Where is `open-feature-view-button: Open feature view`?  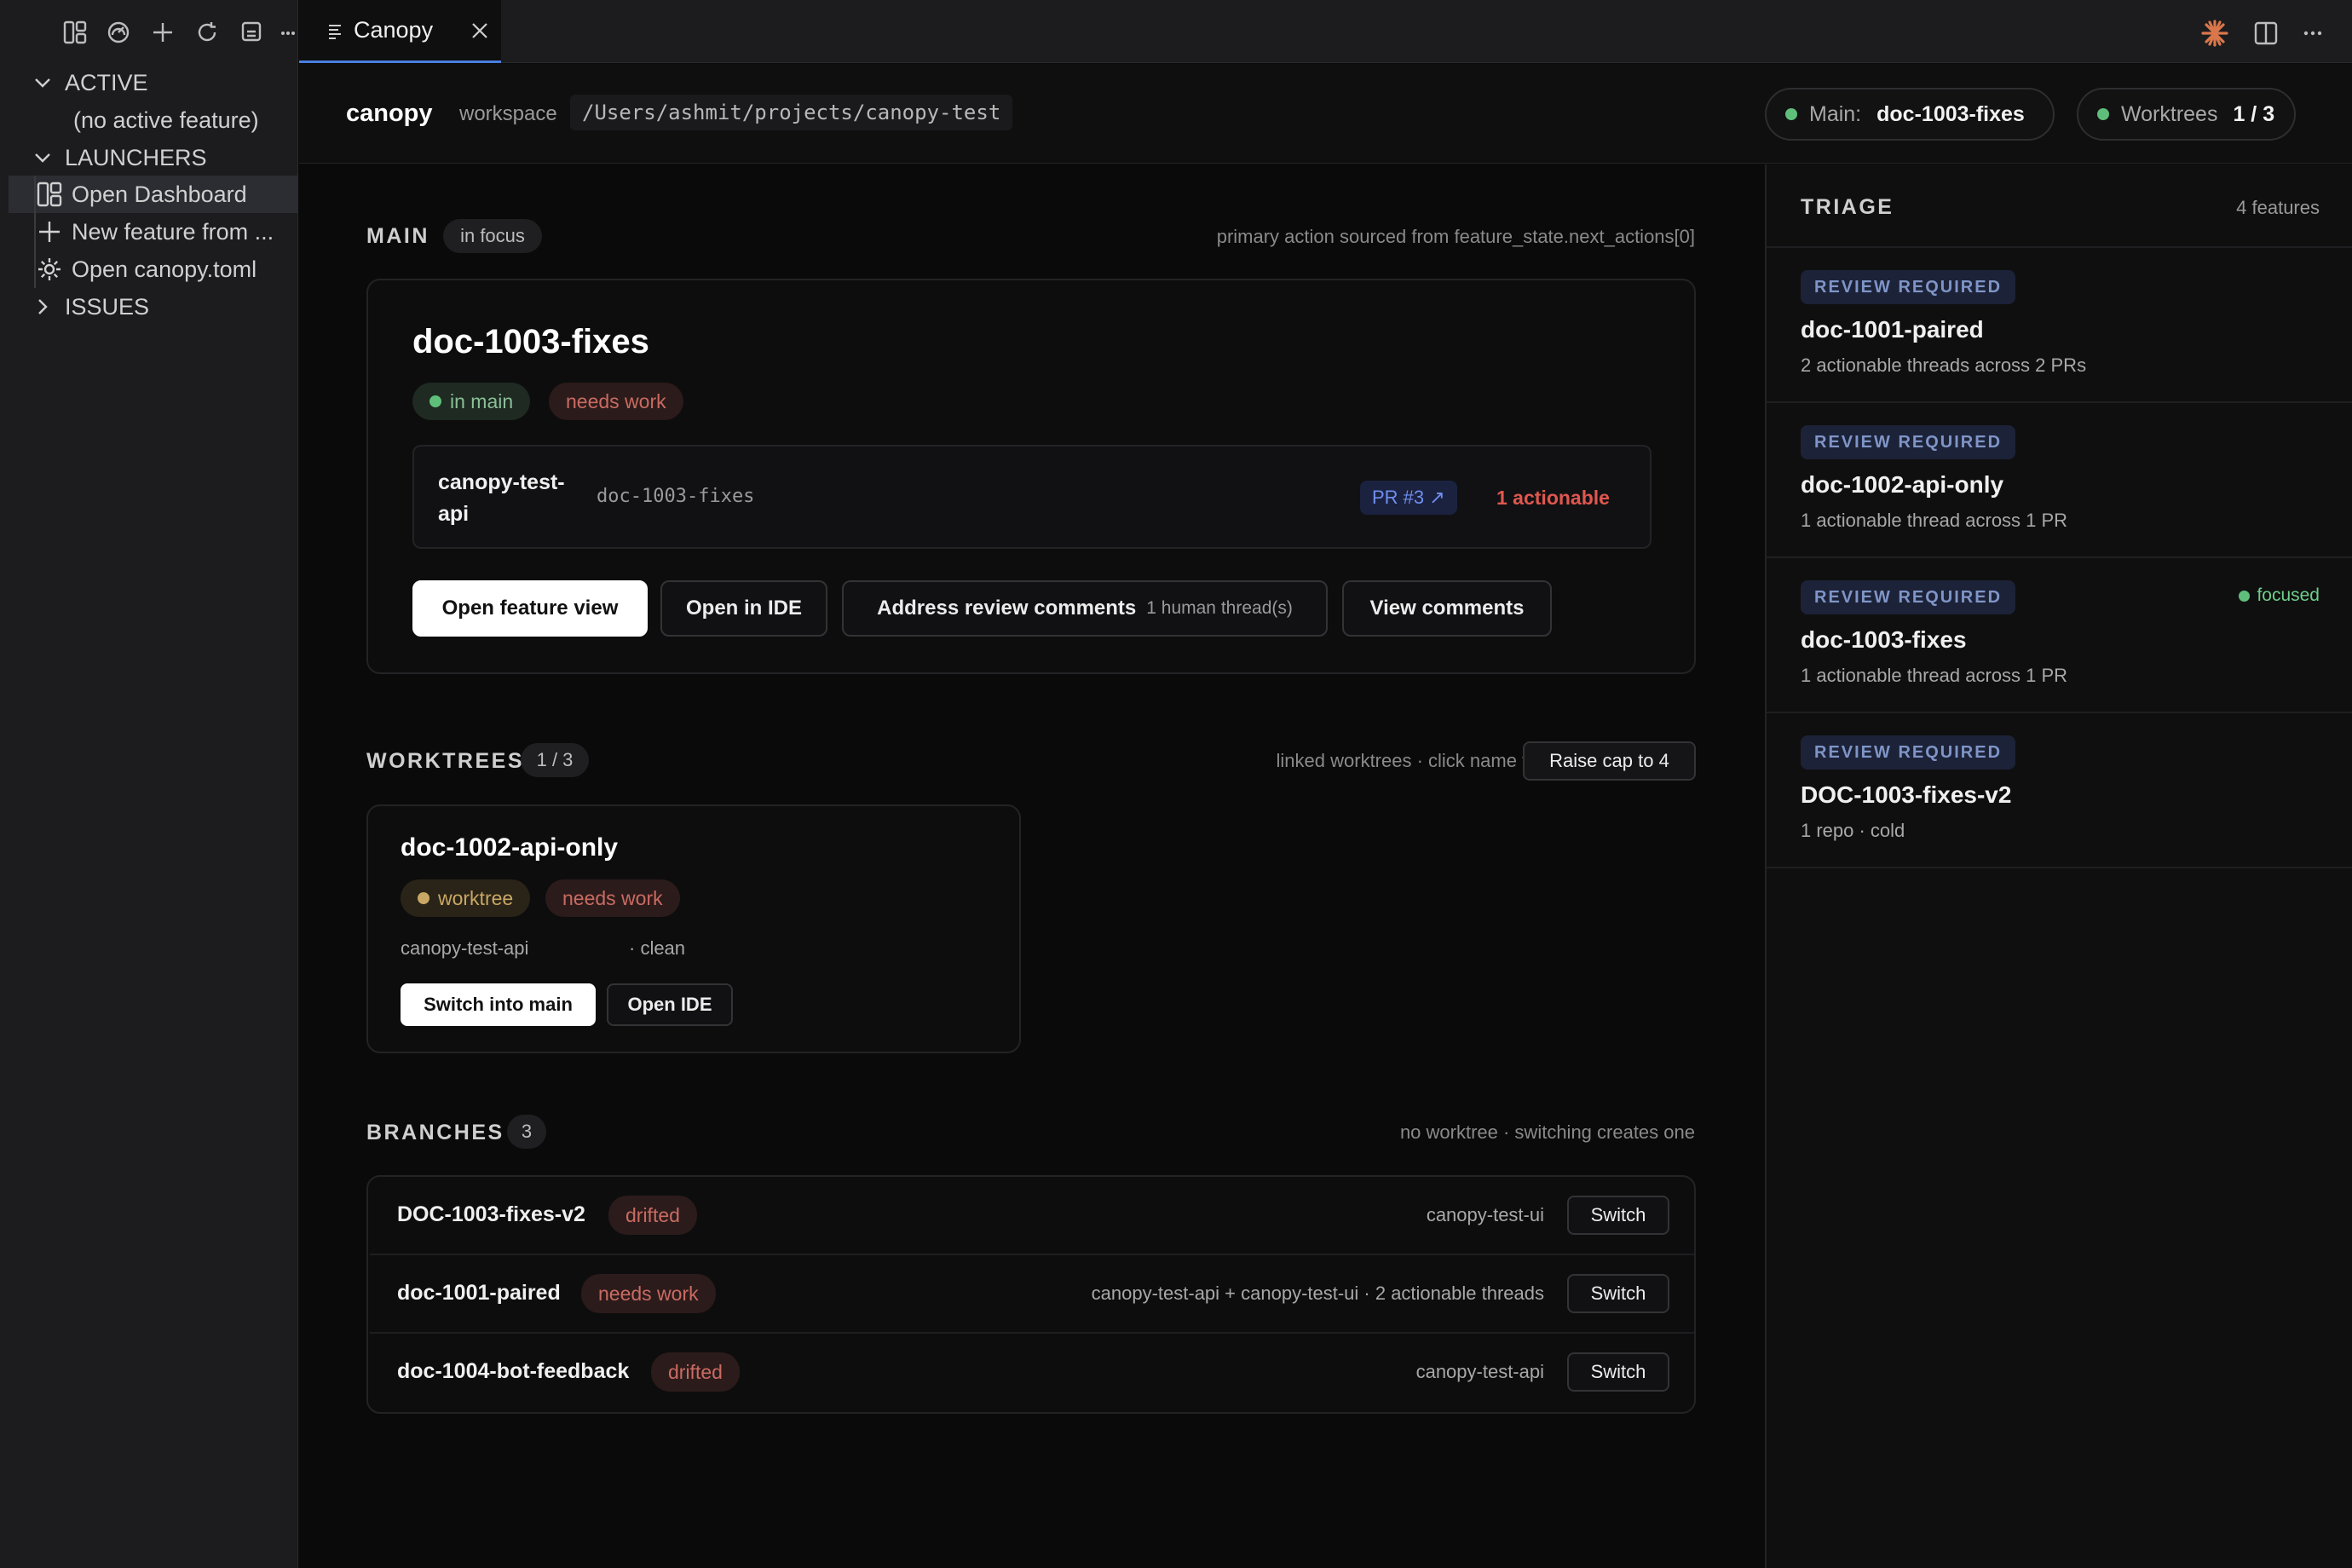
open-feature-view-button: Open feature view is located at coordinates (530, 608).